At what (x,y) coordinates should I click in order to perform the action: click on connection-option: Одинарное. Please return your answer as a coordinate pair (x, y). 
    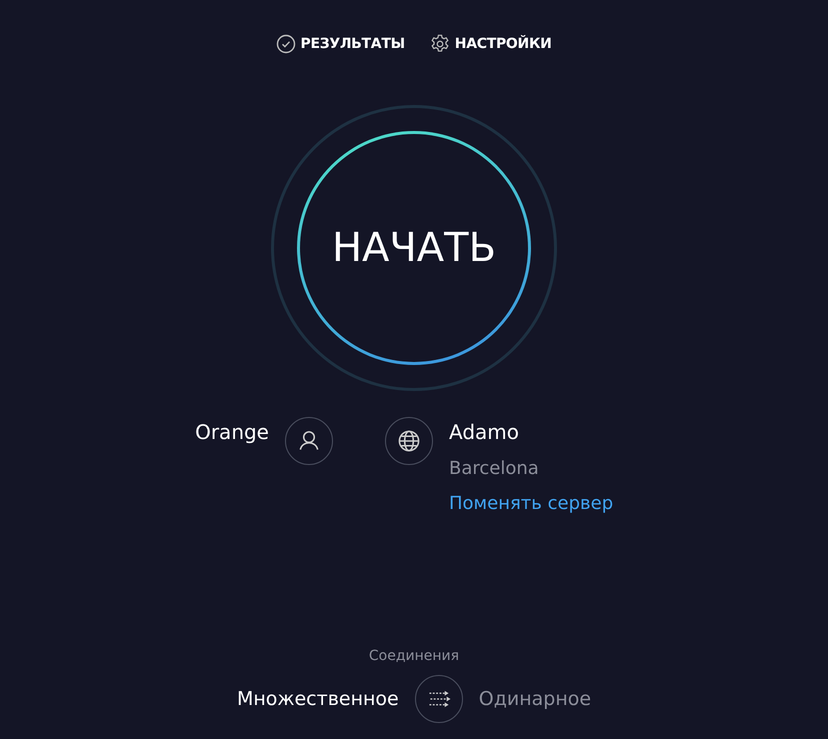
    Looking at the image, I should click on (535, 699).